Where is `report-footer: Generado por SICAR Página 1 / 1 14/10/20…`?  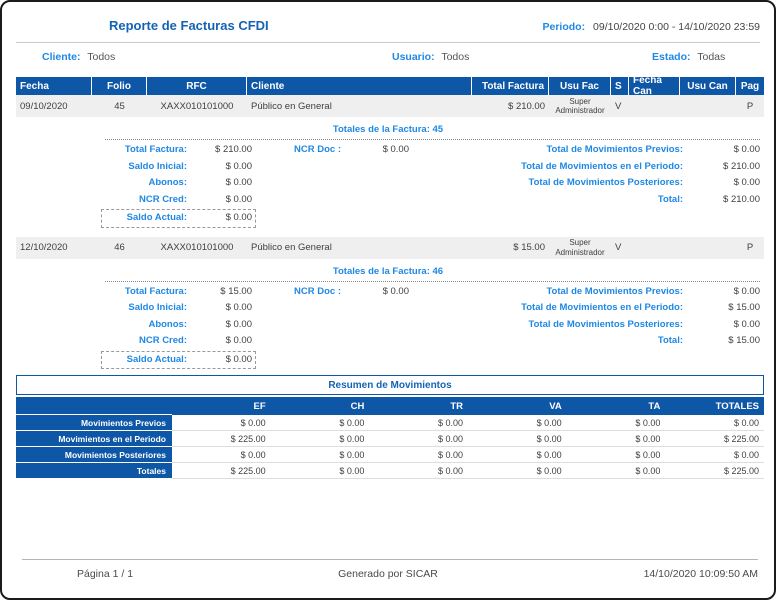
report-footer: Generado por SICAR Página 1 / 1 14/10/20… is located at coordinates (388, 575).